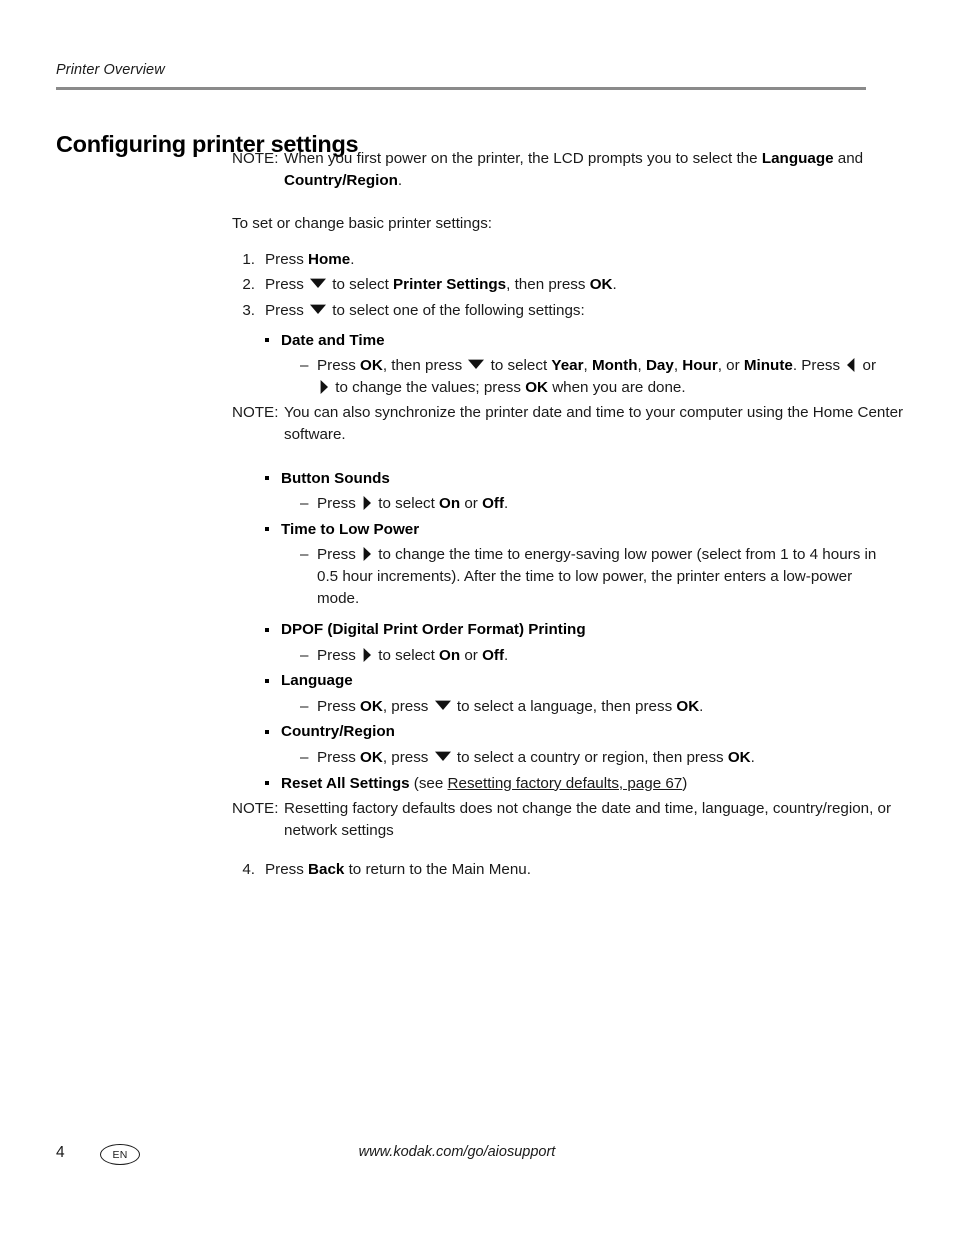 The width and height of the screenshot is (954, 1235). Describe the element at coordinates (400, 180) in the screenshot. I see `note-text-period: .` at that location.